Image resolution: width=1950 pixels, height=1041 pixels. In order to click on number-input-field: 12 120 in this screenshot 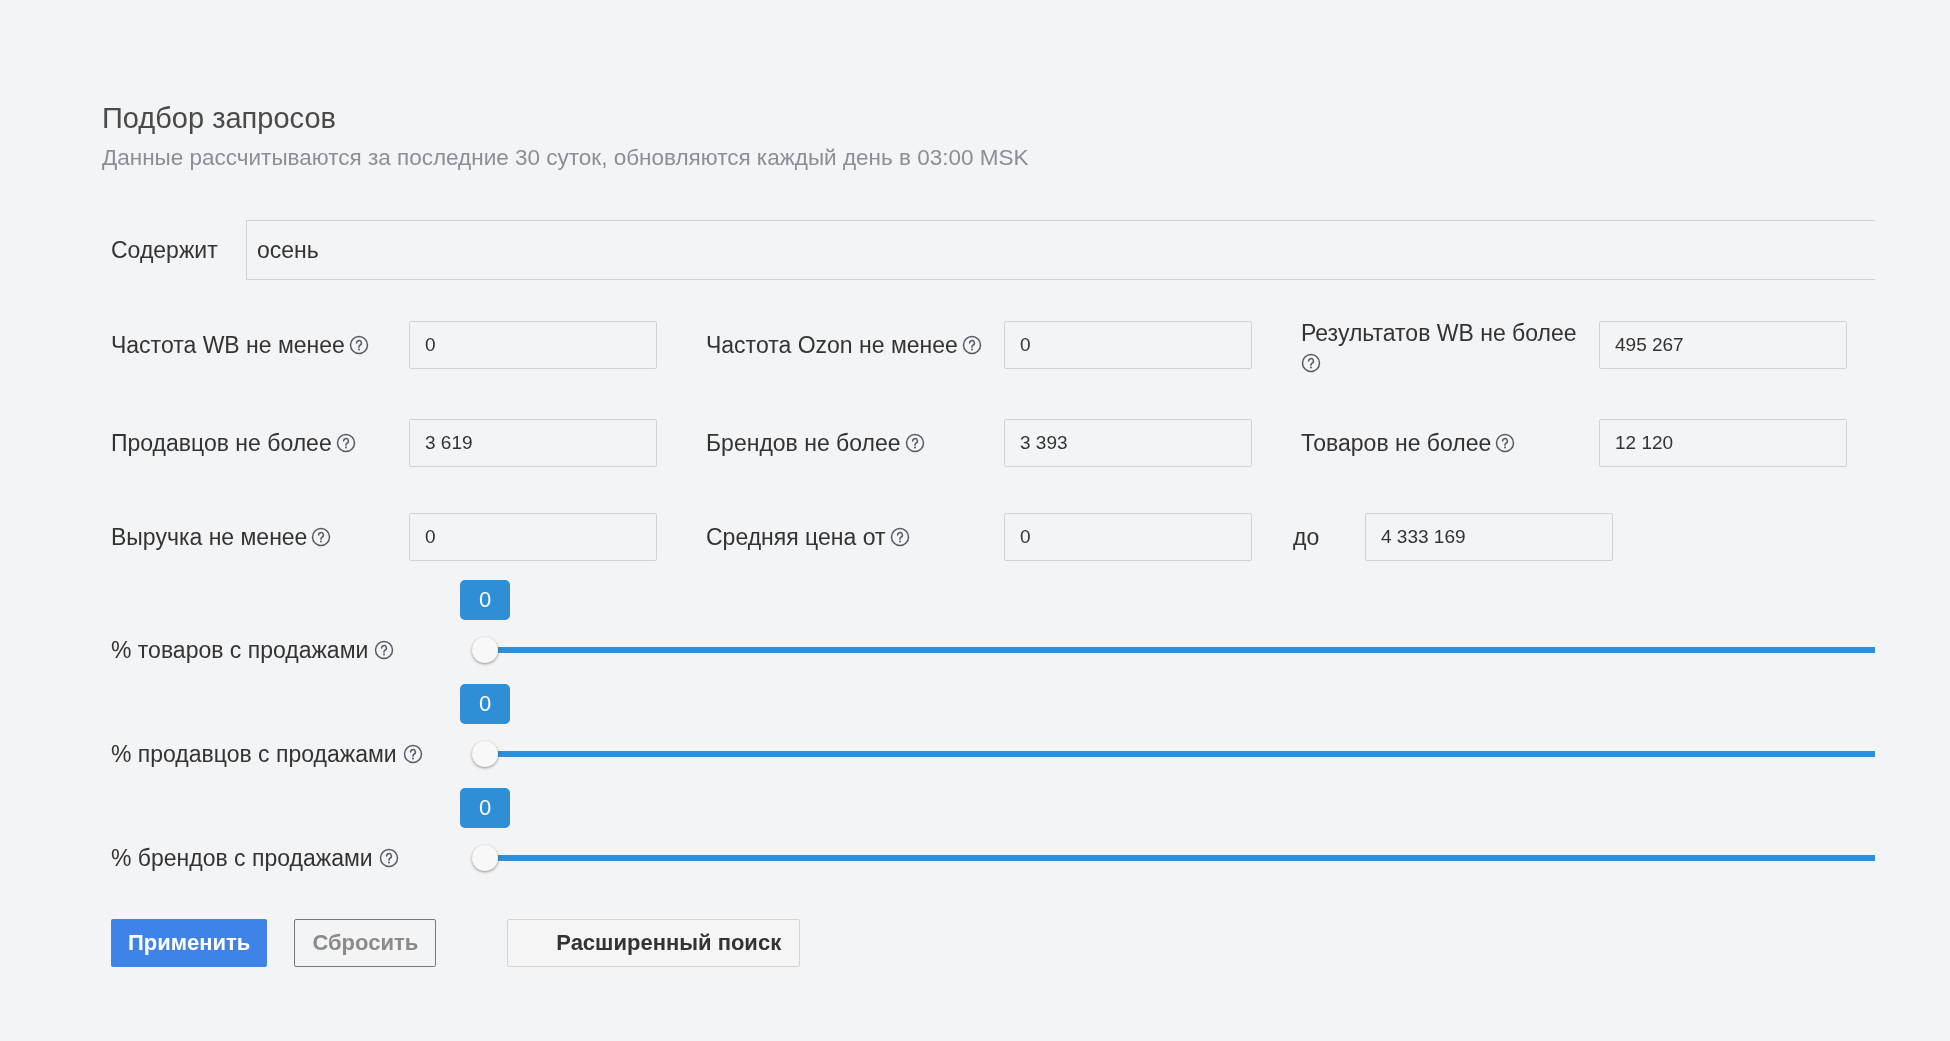, I will do `click(1723, 443)`.